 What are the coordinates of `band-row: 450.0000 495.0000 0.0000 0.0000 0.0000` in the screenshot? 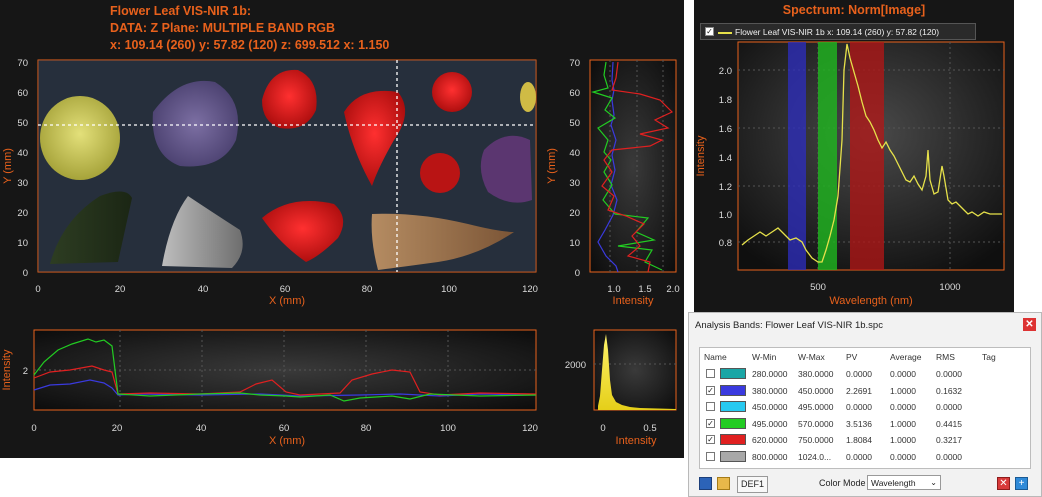 It's located at (865, 407).